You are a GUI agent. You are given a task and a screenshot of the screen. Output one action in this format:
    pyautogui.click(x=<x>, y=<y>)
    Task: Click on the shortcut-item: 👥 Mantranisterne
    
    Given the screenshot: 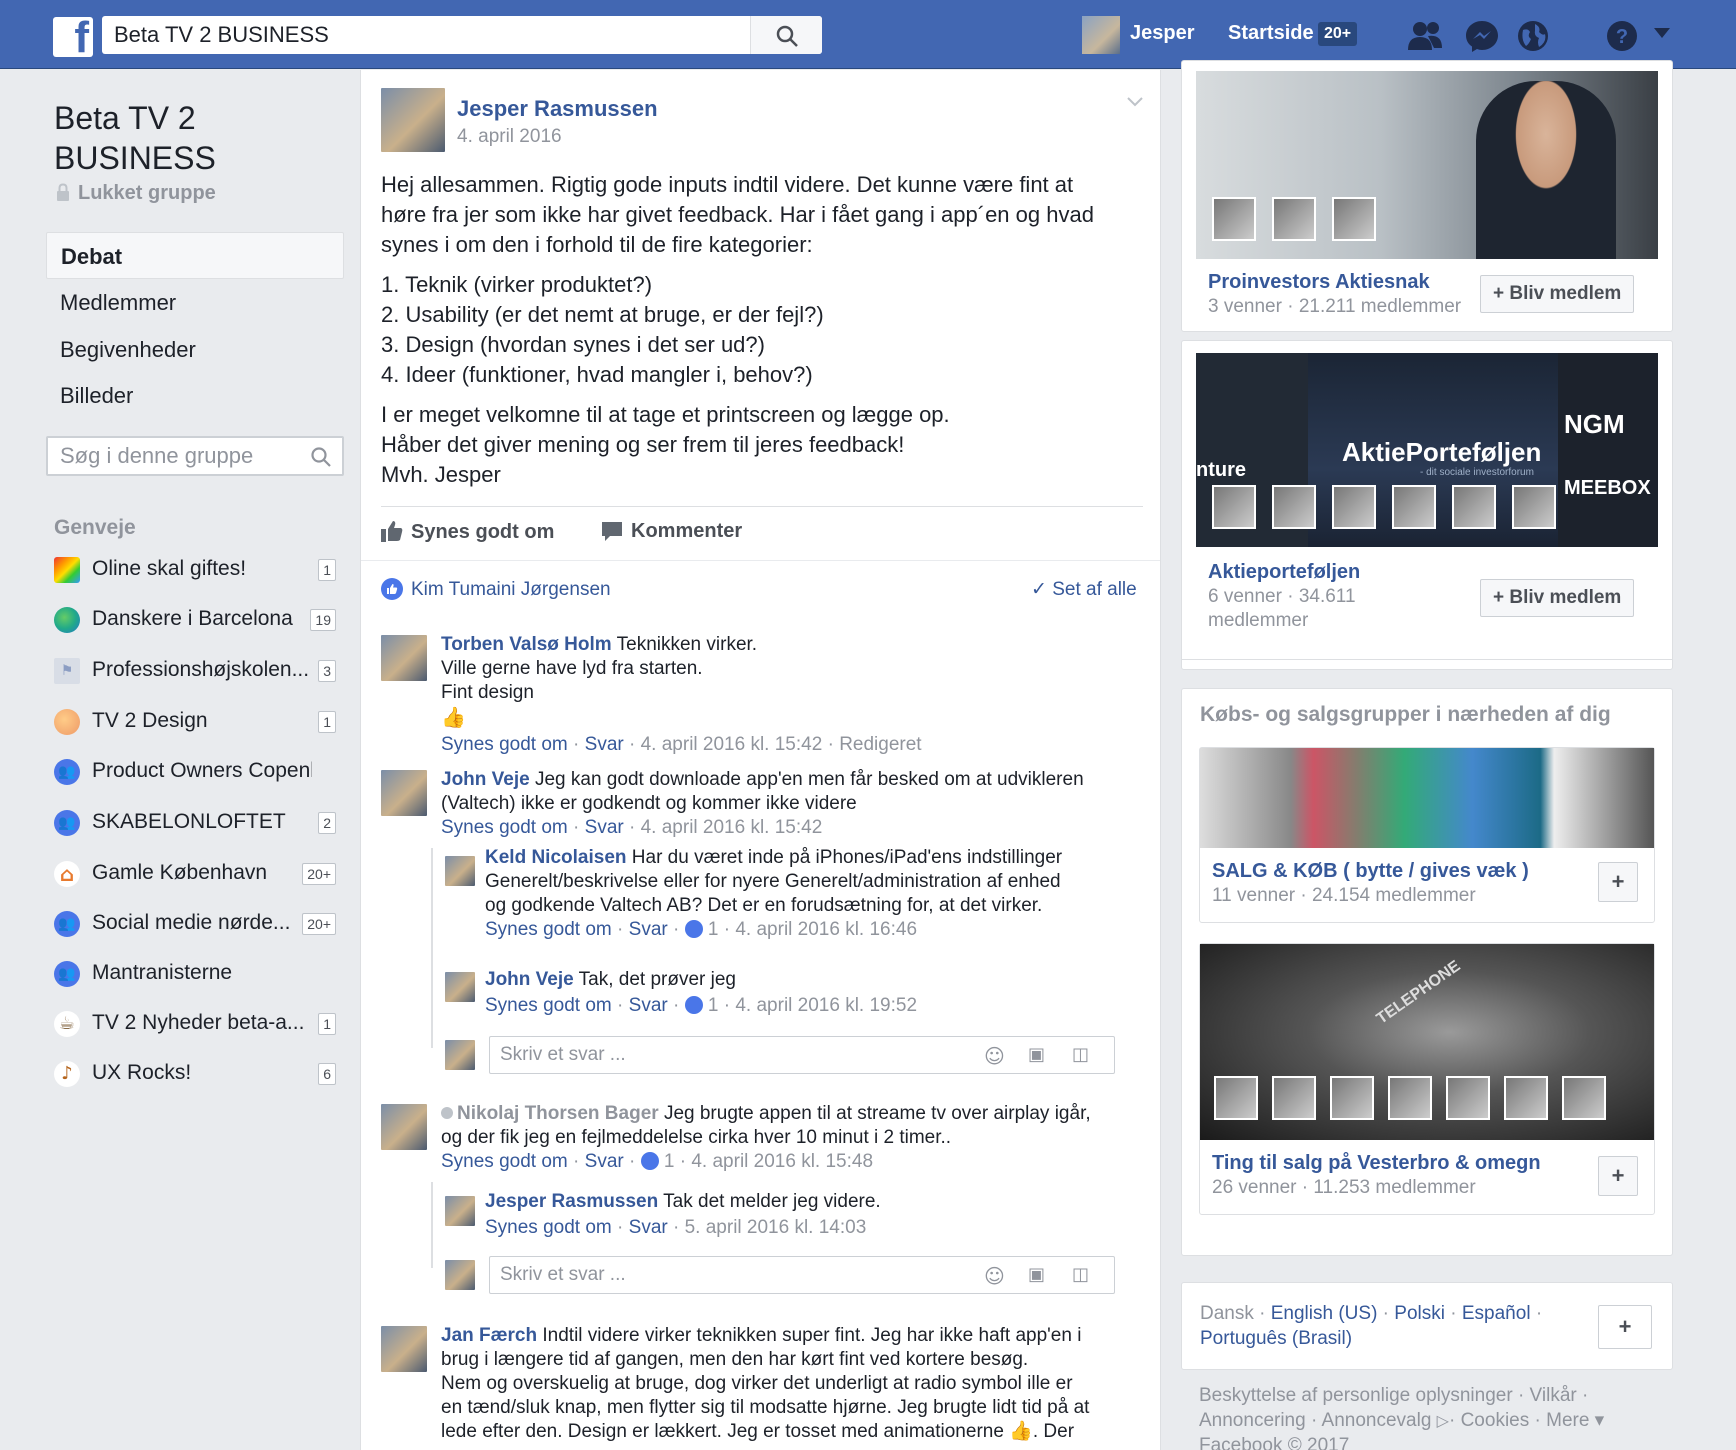 What is the action you would take?
    pyautogui.click(x=199, y=975)
    